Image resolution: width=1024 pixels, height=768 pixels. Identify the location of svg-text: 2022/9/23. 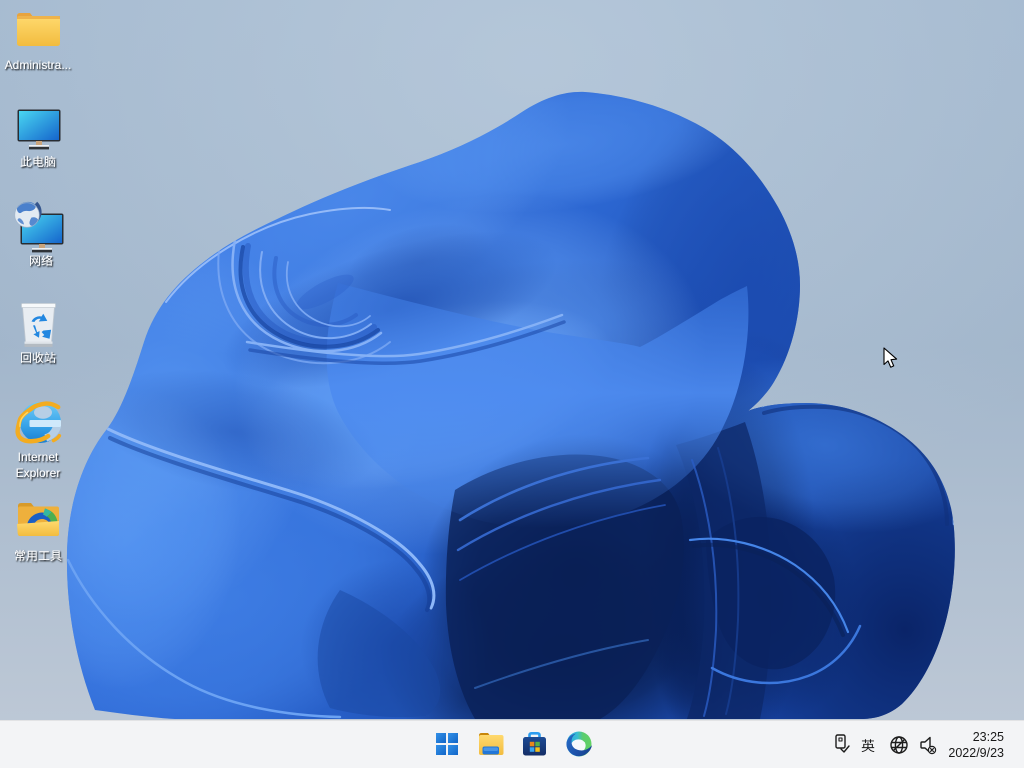
(976, 753).